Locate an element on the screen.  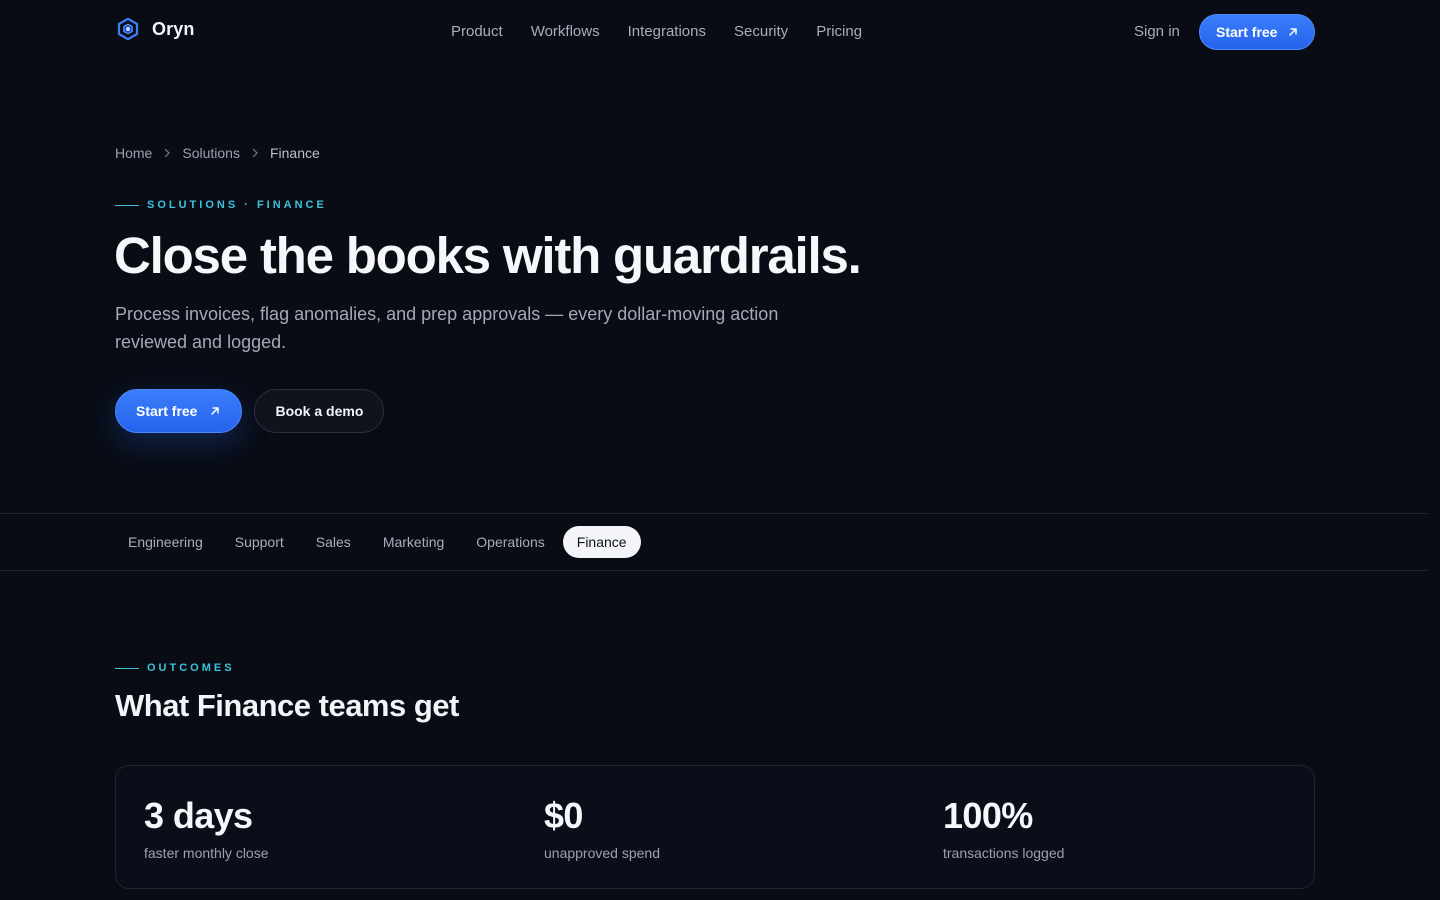
nav-start-free-button: Start free is located at coordinates (1257, 32).